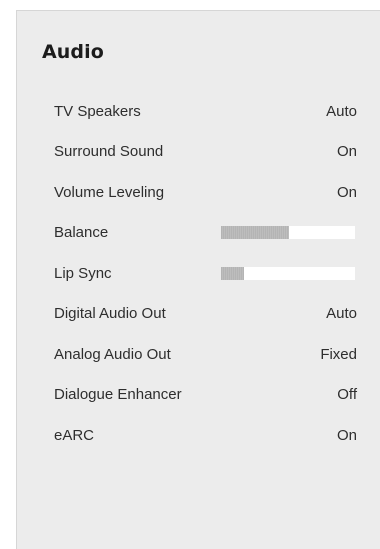 The width and height of the screenshot is (380, 549). I want to click on menu-item-label: Dialogue Enhancer, so click(118, 395).